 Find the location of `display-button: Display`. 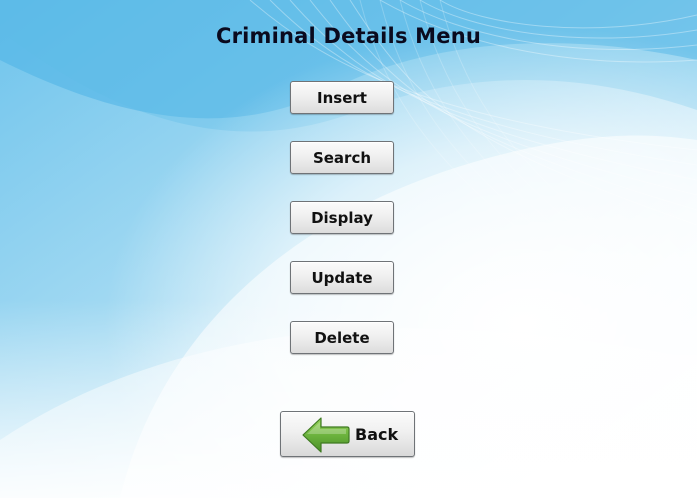

display-button: Display is located at coordinates (342, 217).